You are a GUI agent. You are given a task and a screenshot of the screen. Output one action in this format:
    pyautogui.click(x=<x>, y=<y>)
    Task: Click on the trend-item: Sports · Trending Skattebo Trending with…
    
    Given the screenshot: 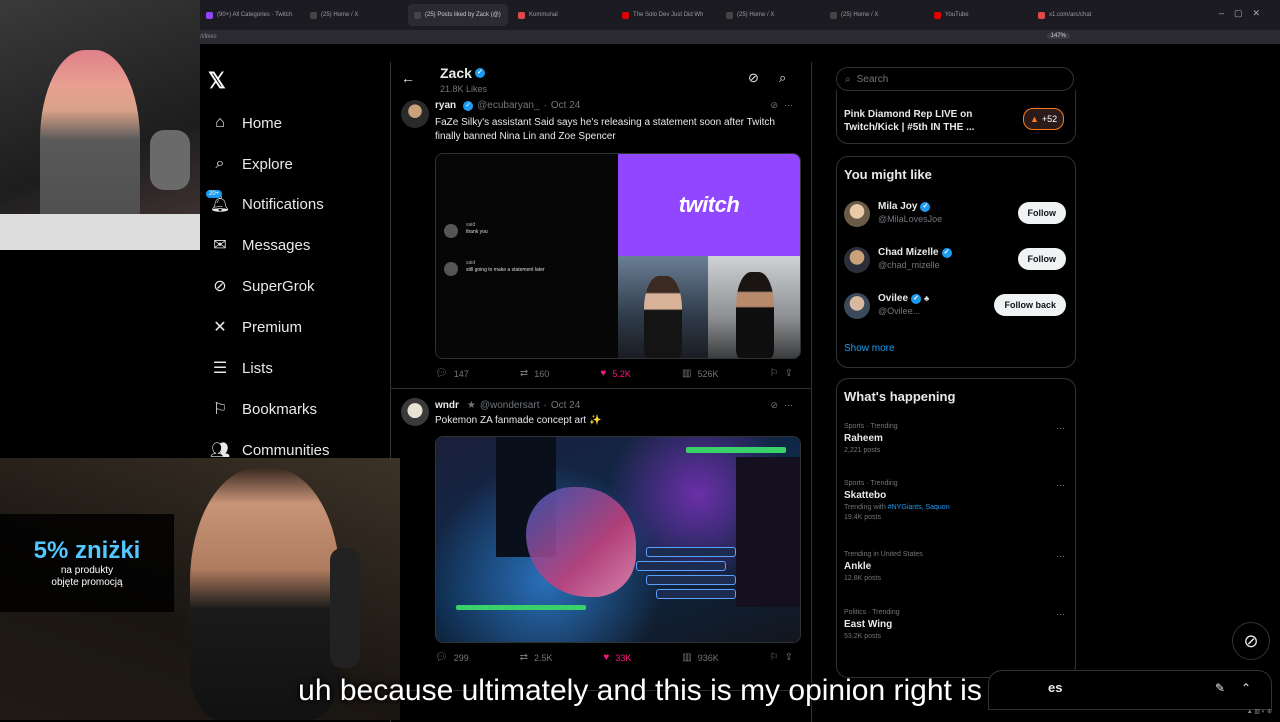 What is the action you would take?
    pyautogui.click(x=955, y=500)
    